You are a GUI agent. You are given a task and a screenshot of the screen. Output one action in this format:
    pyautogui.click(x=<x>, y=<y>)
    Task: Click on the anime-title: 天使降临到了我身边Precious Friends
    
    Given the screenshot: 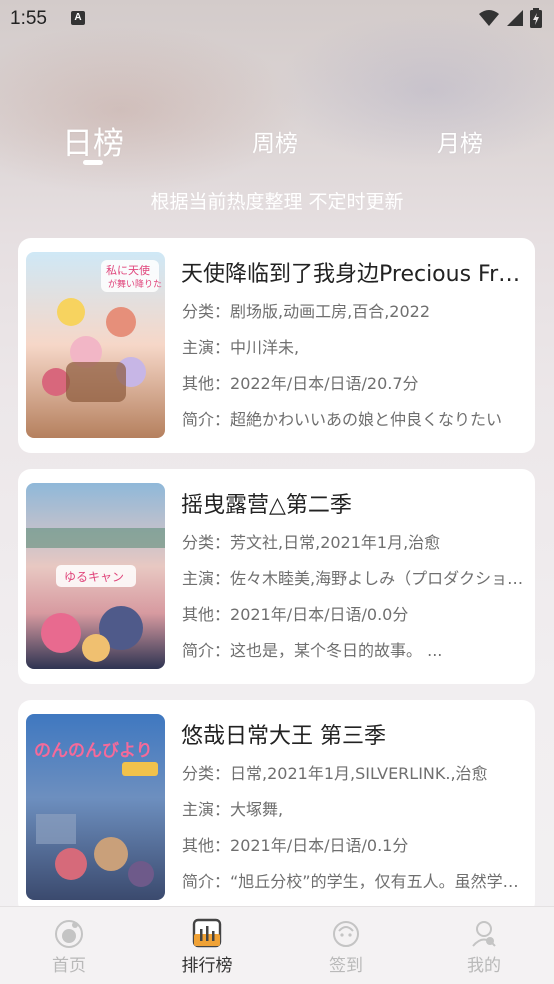 What is the action you would take?
    pyautogui.click(x=351, y=274)
    